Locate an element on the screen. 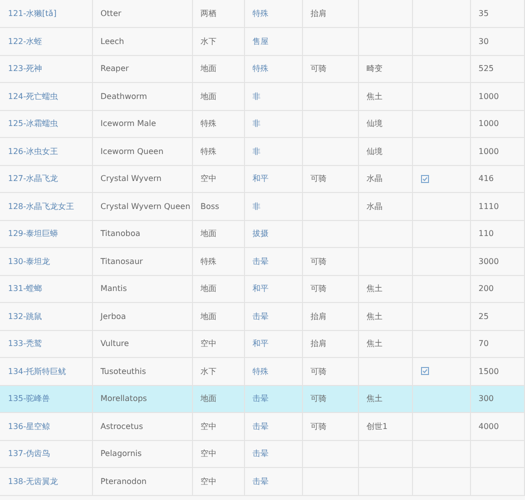  creature-link: 131-螳螂 is located at coordinates (25, 289).